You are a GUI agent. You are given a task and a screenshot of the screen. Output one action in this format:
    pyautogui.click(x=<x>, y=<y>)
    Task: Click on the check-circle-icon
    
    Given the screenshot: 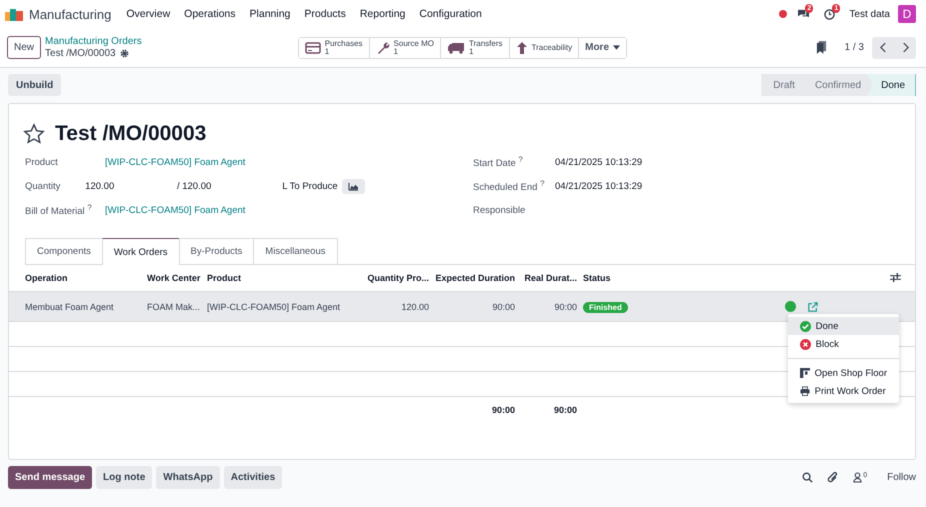 What is the action you would take?
    pyautogui.click(x=805, y=326)
    